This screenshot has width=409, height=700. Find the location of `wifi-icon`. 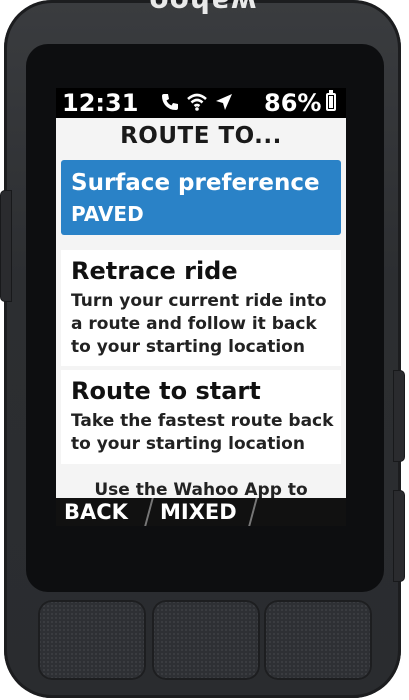

wifi-icon is located at coordinates (197, 102).